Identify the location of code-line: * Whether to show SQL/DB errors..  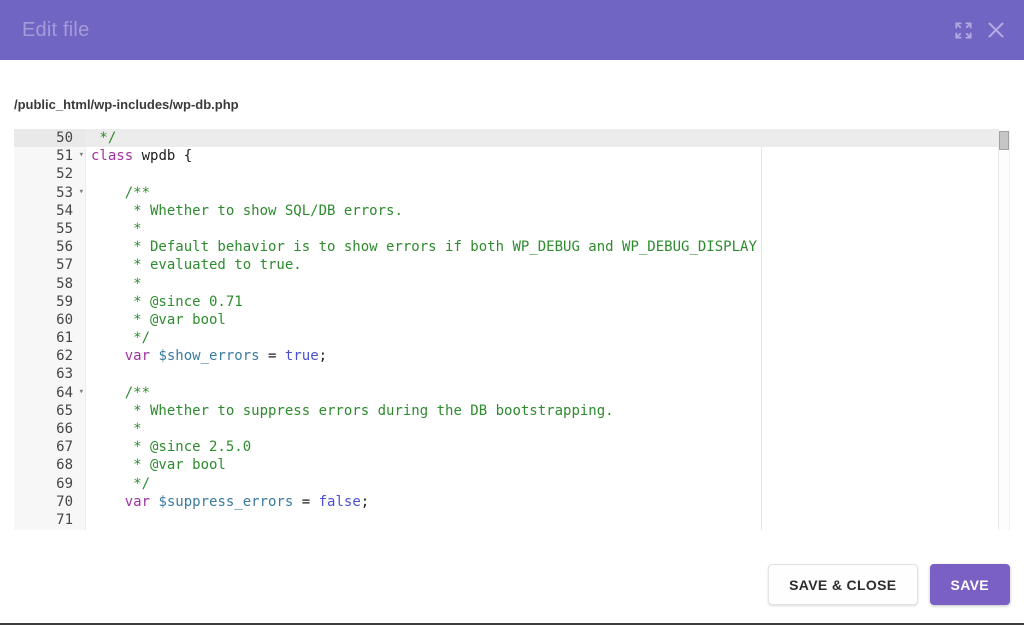
(548, 211).